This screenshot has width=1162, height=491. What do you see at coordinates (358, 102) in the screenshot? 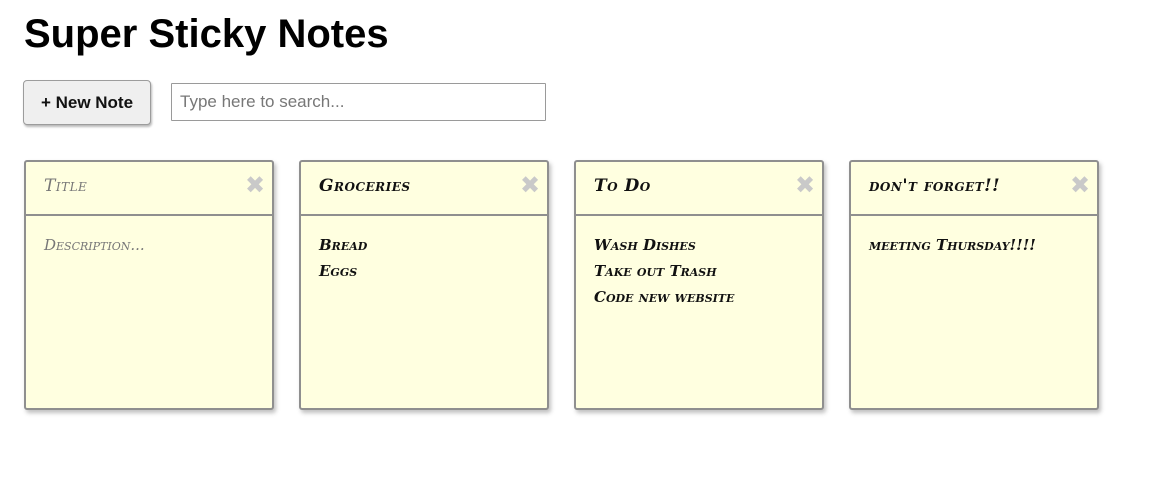
I see `search-input` at bounding box center [358, 102].